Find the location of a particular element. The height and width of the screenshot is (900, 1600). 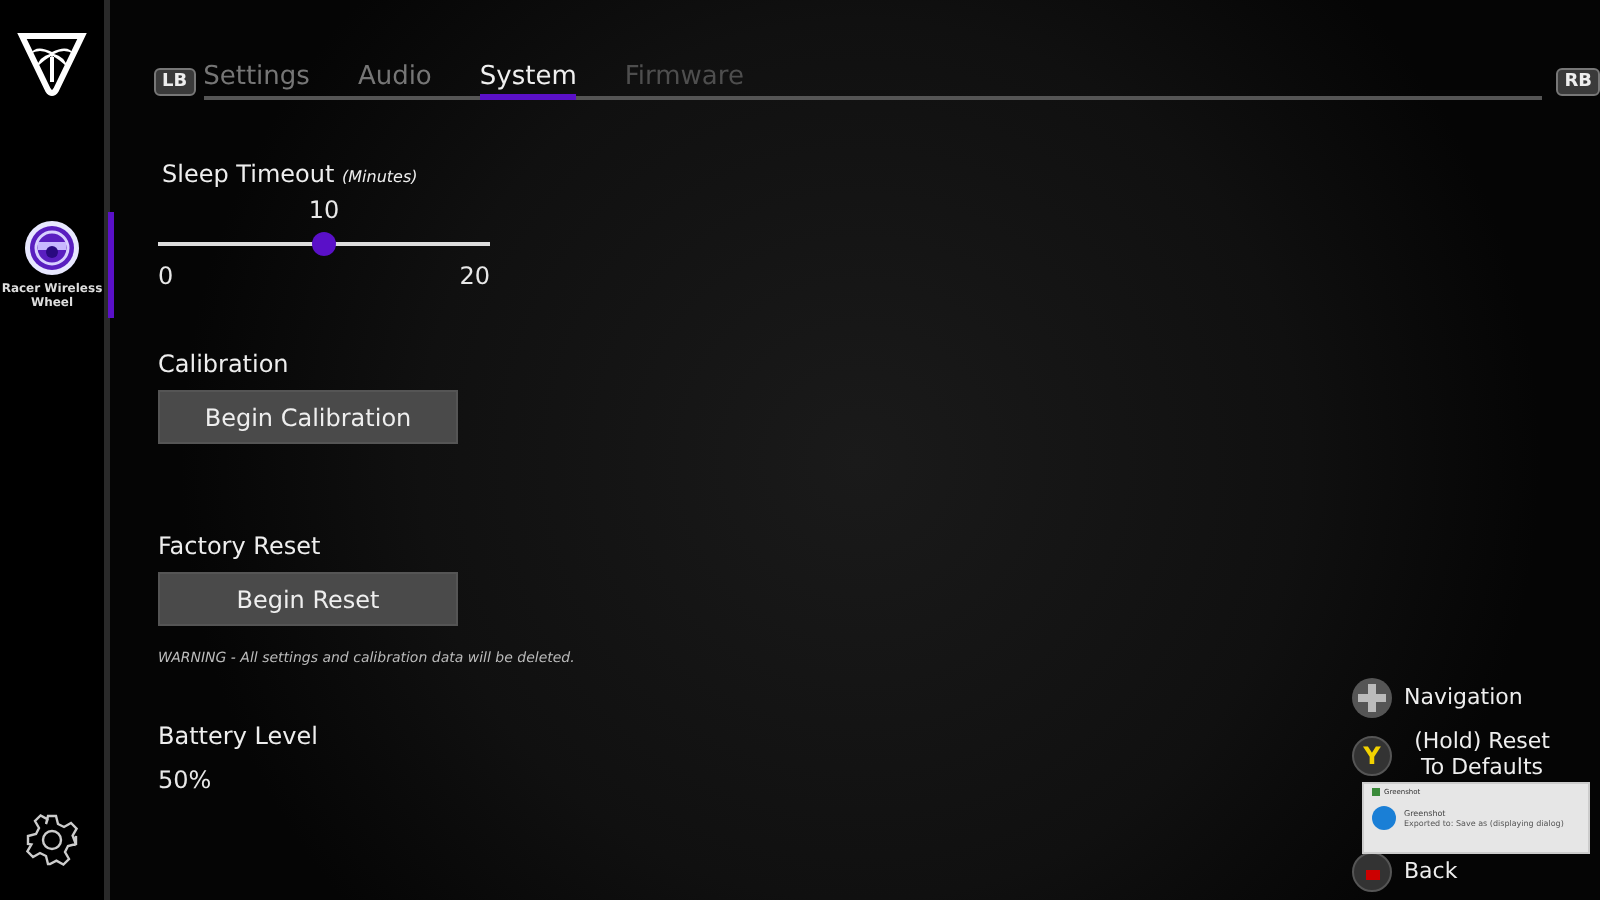

legend-label: (Hold) Reset To Defaults is located at coordinates (1482, 755).